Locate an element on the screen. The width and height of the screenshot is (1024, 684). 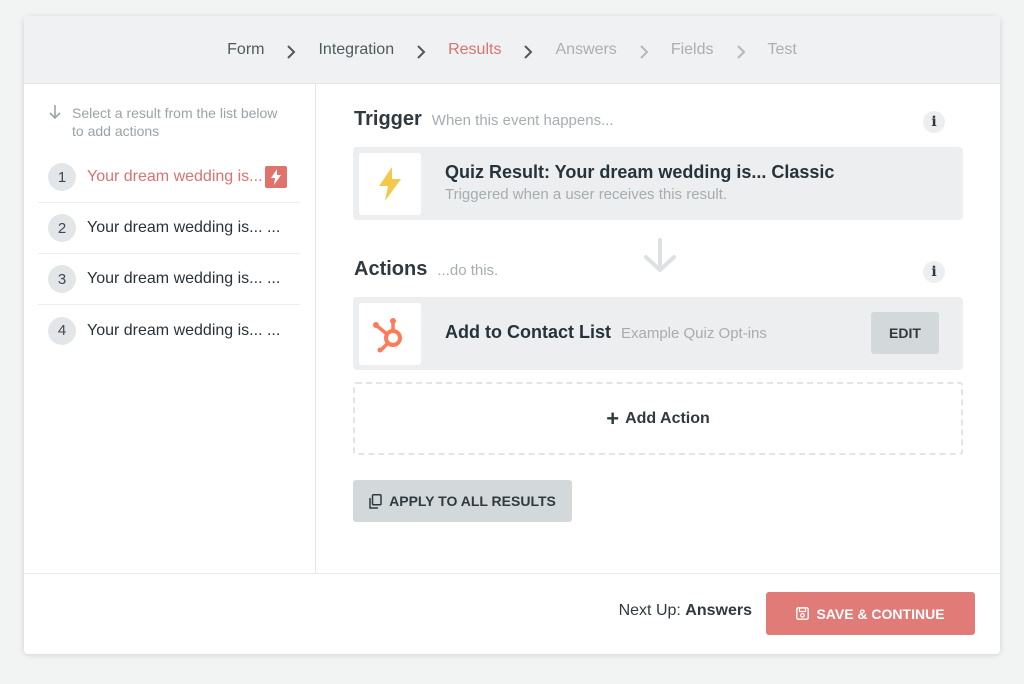
copy-icon is located at coordinates (375, 501).